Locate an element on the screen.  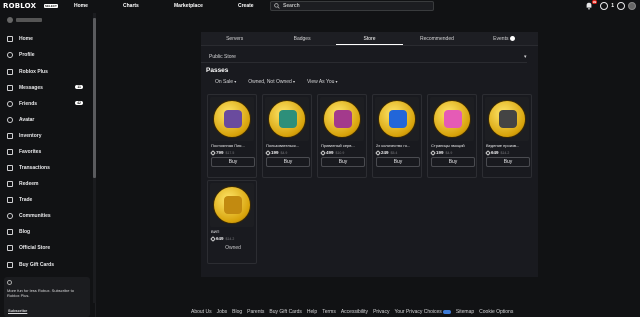
filter-view-as: View As You is located at coordinates (322, 82).